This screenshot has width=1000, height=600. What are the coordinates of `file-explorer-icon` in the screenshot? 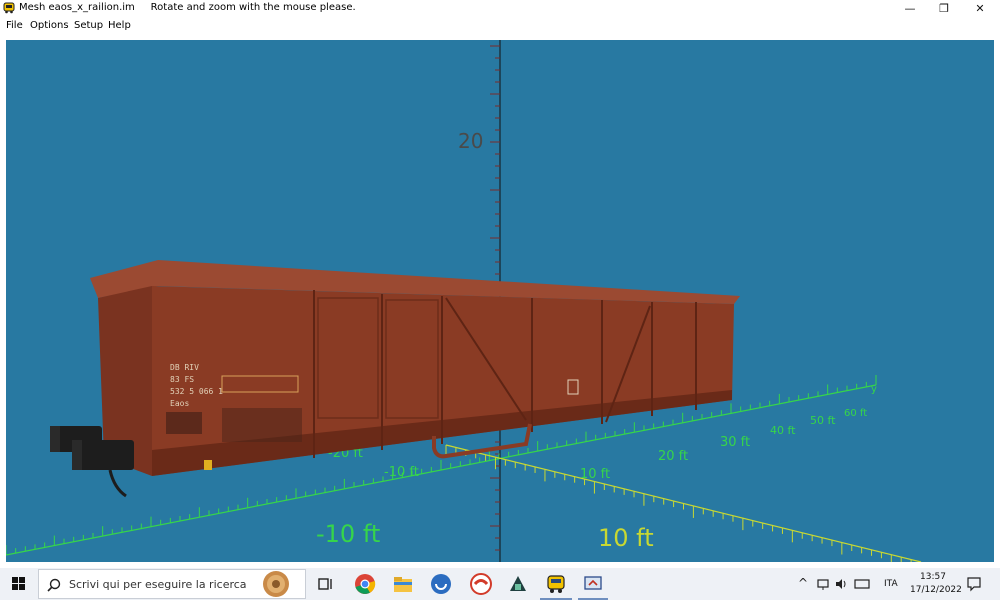 It's located at (403, 584).